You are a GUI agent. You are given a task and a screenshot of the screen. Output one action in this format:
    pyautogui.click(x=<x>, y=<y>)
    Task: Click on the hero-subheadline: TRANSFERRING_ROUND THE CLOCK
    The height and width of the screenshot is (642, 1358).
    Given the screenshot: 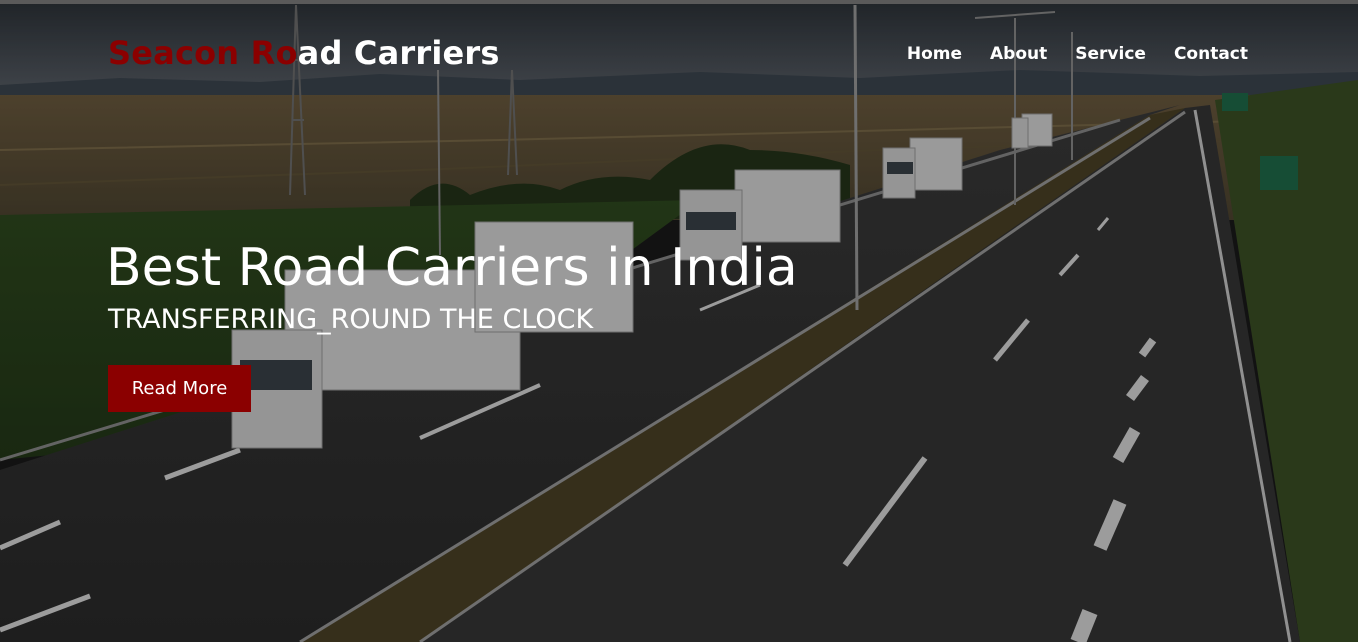 What is the action you would take?
    pyautogui.click(x=351, y=319)
    